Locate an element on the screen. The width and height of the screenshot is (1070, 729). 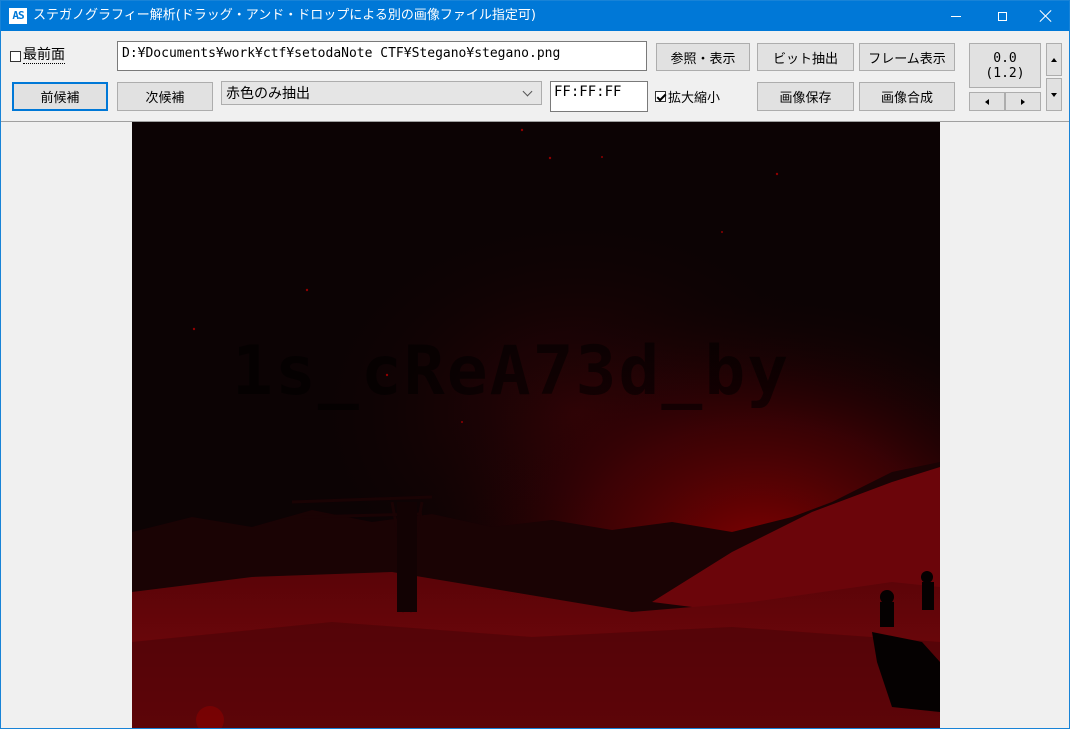
next-candidate-button: 次候補 is located at coordinates (165, 96).